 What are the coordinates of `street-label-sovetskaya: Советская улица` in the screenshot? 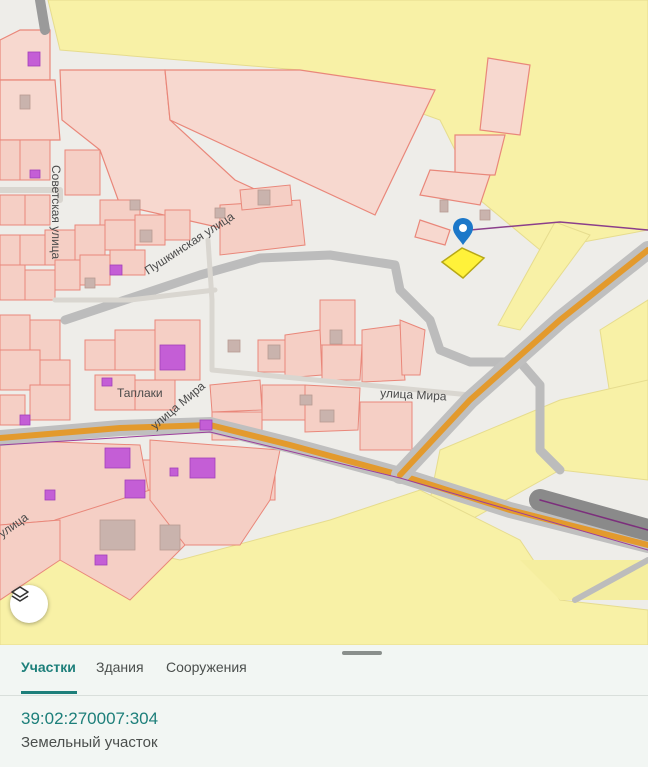 It's located at (56, 212).